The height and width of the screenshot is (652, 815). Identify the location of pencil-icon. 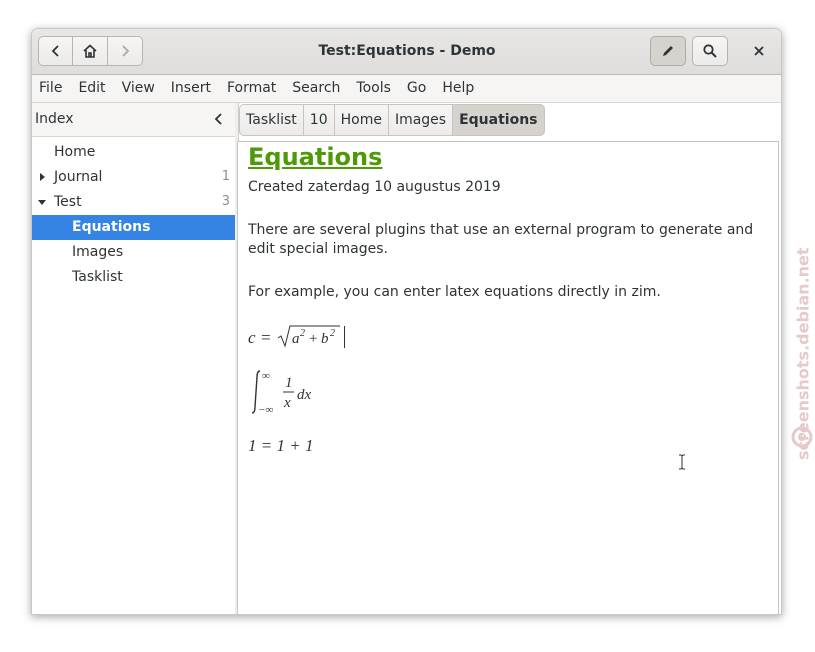
(668, 51).